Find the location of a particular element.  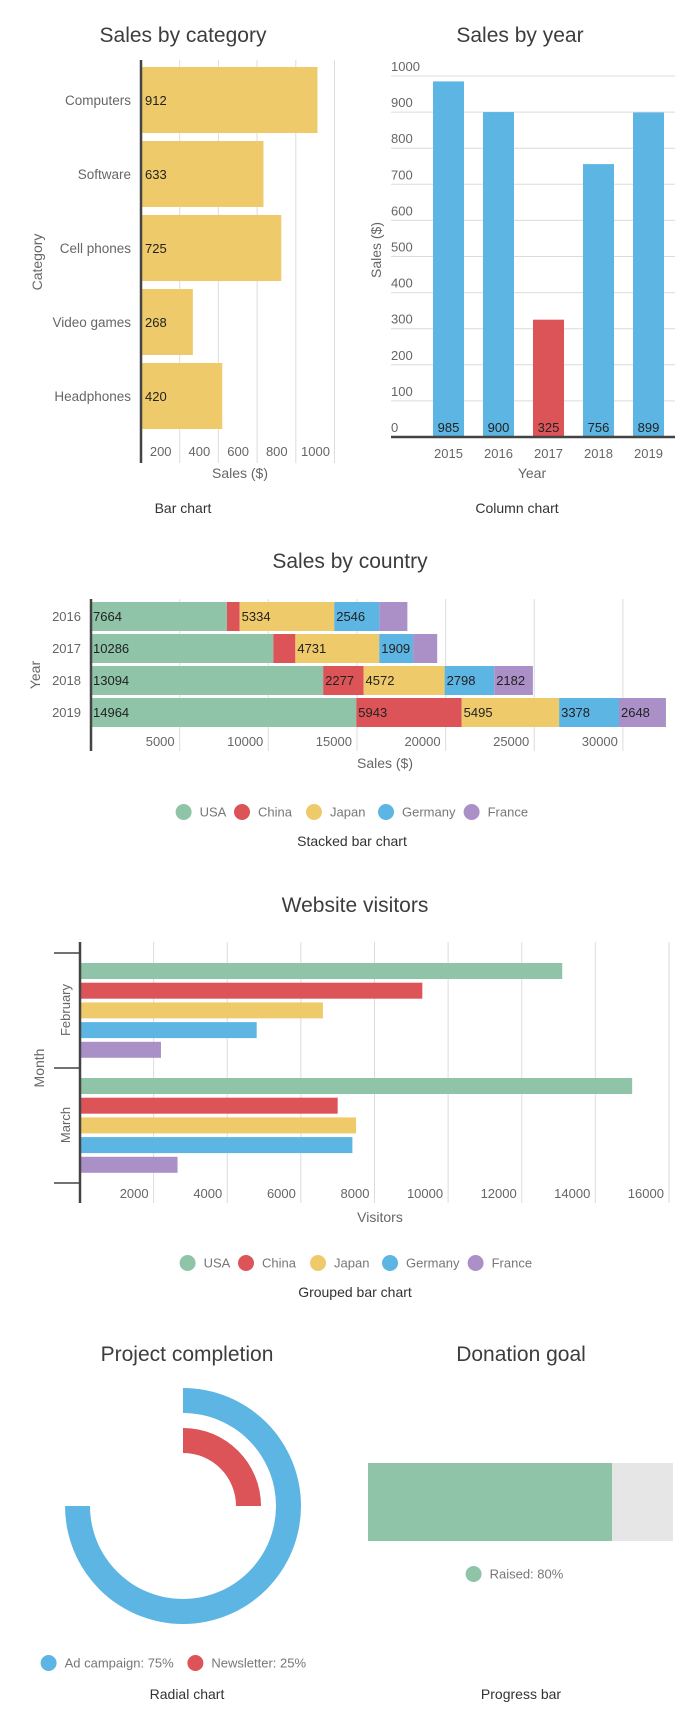

grouped-chart-title: Website visitors is located at coordinates (355, 905).